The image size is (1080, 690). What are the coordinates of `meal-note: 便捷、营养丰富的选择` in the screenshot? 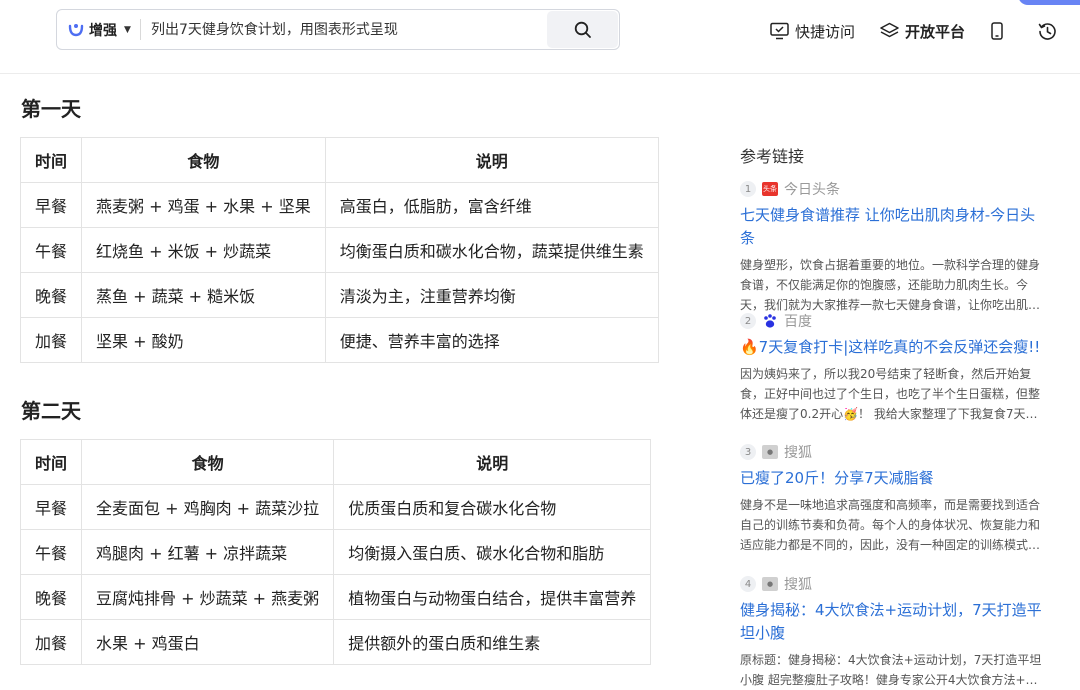 It's located at (491, 340).